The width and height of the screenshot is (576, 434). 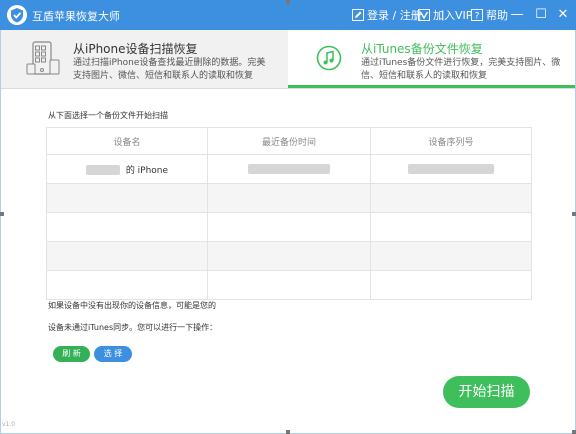 I want to click on app-title: 互盾苹果恢复大师, so click(x=76, y=16).